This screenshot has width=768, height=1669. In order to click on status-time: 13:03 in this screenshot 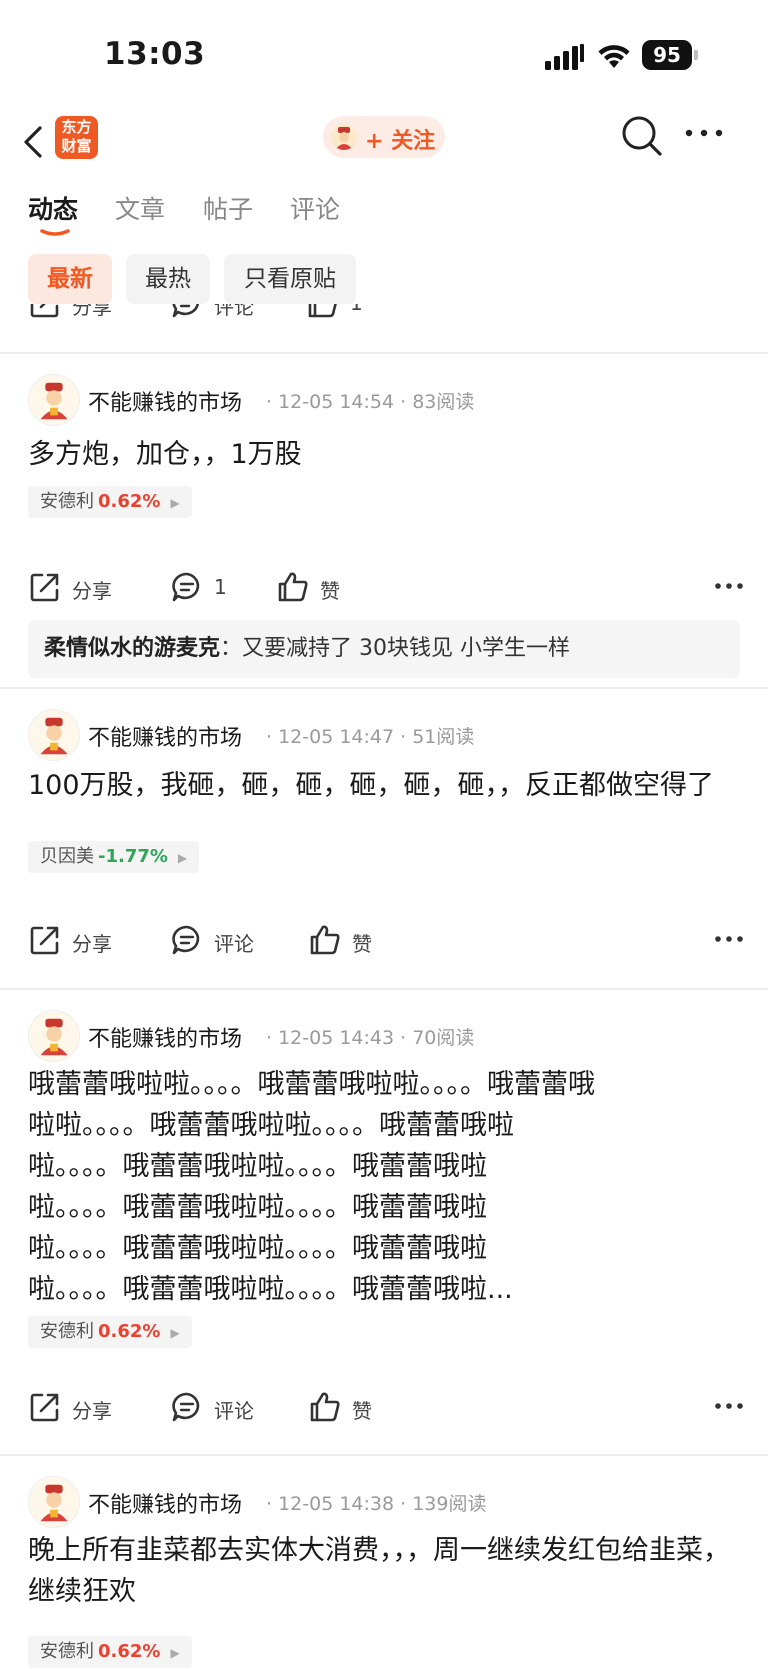, I will do `click(155, 54)`.